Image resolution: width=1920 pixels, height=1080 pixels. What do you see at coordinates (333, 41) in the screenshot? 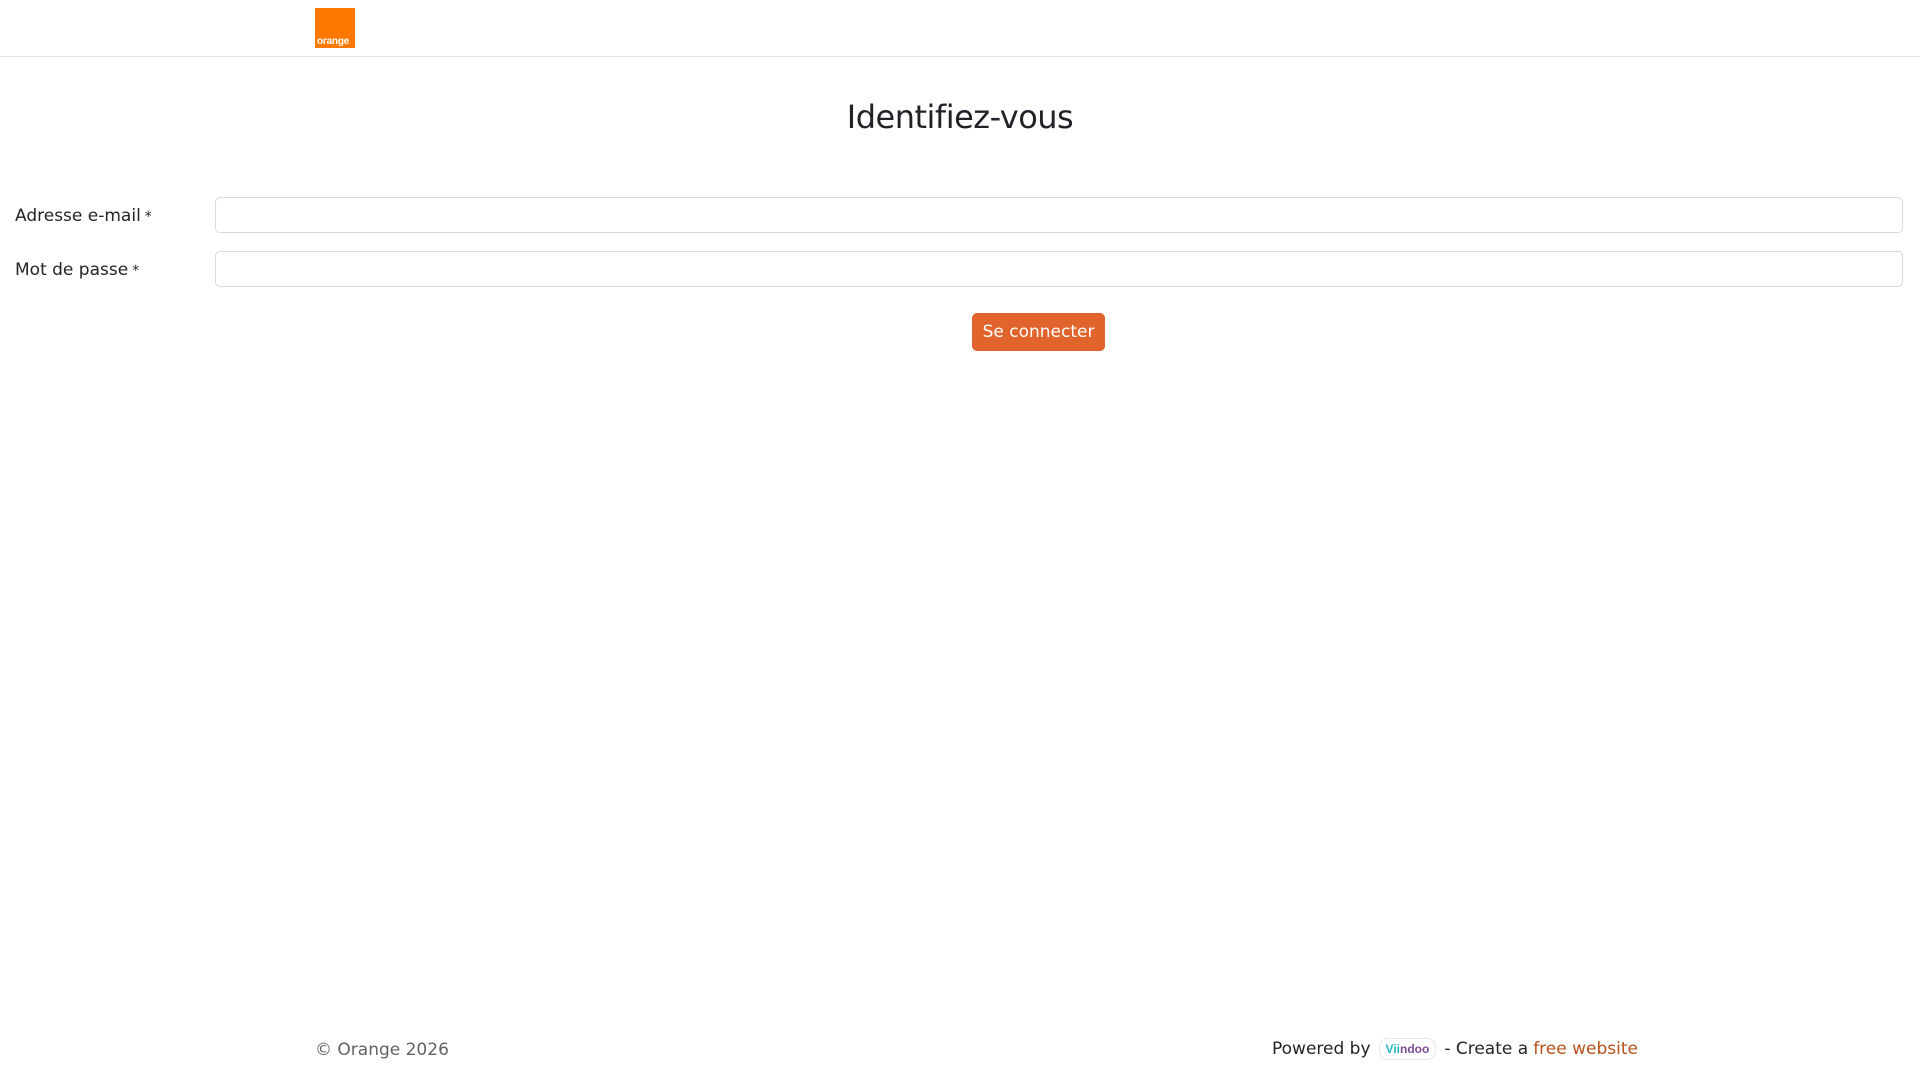
I see `logo-text: orange` at bounding box center [333, 41].